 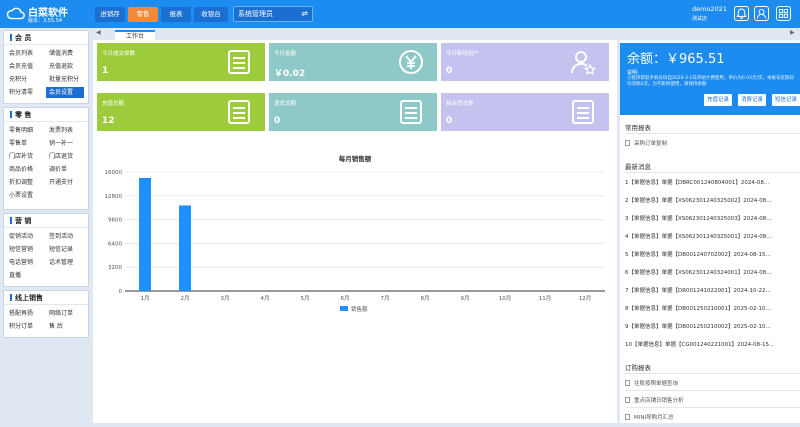 What do you see at coordinates (65, 66) in the screenshot?
I see `sidebar-item-recharge-refund: 充值退款` at bounding box center [65, 66].